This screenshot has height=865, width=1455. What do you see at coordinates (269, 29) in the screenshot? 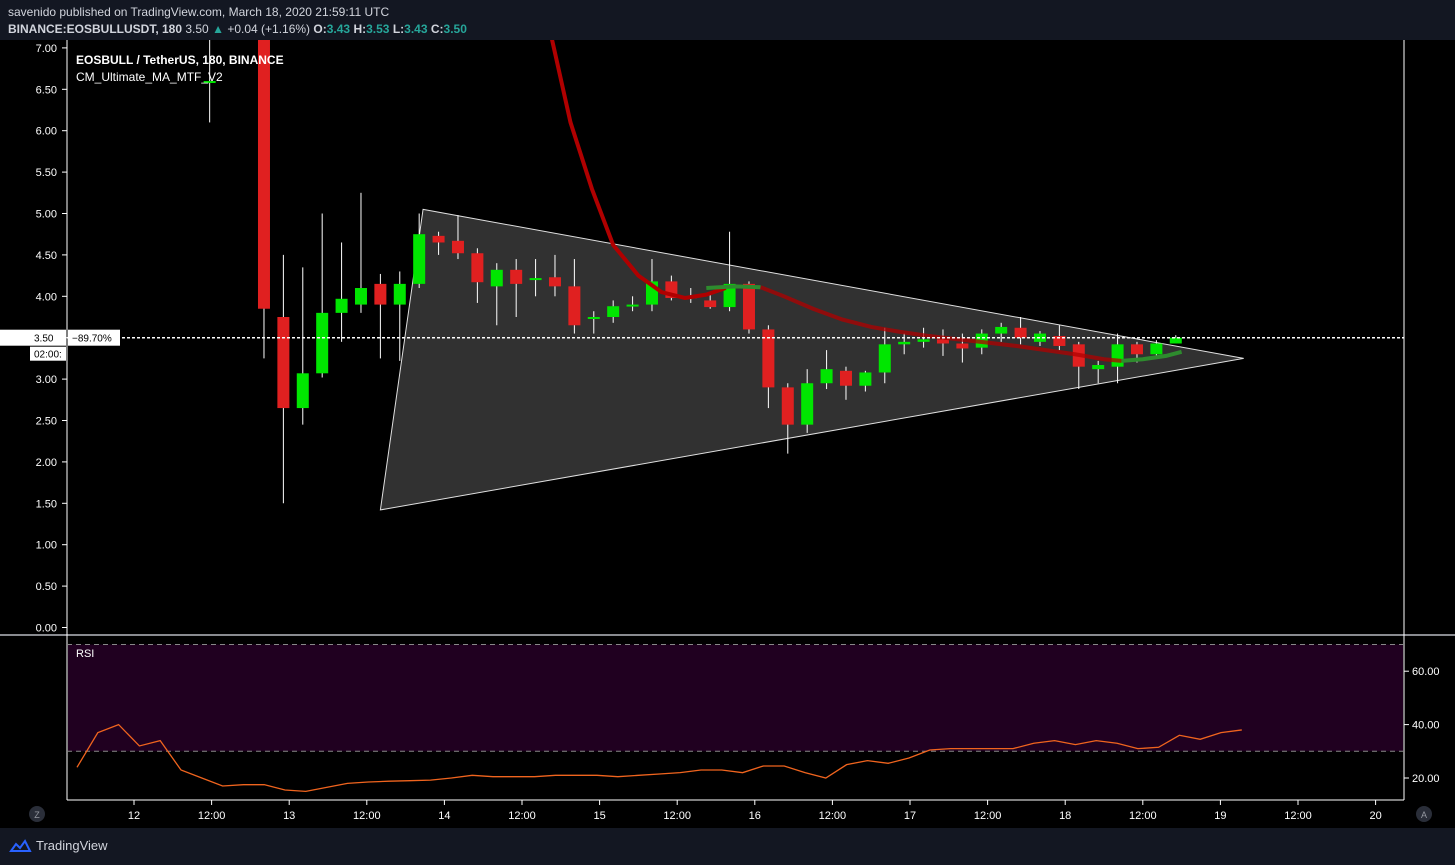
I see `price-change: +0.04 (+1.16%)` at bounding box center [269, 29].